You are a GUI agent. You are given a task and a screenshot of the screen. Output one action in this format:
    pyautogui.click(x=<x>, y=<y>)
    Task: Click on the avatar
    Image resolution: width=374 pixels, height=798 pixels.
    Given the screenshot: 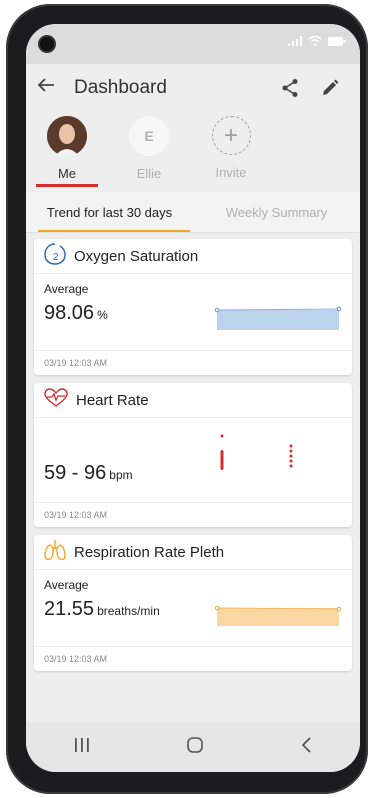 What is the action you would take?
    pyautogui.click(x=67, y=136)
    